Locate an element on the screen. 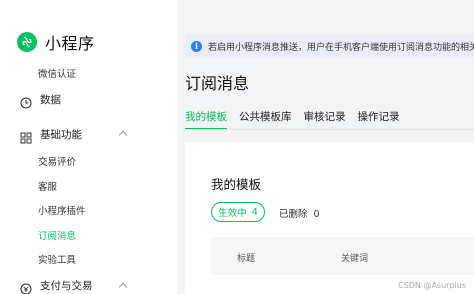 The height and width of the screenshot is (294, 474). active-filter-count: 4 is located at coordinates (254, 212).